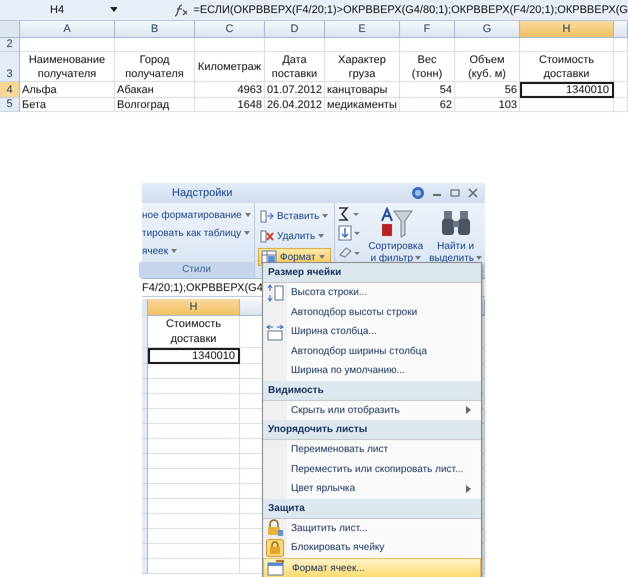 The height and width of the screenshot is (577, 628). I want to click on table-cell: 26.04.2012, so click(295, 105).